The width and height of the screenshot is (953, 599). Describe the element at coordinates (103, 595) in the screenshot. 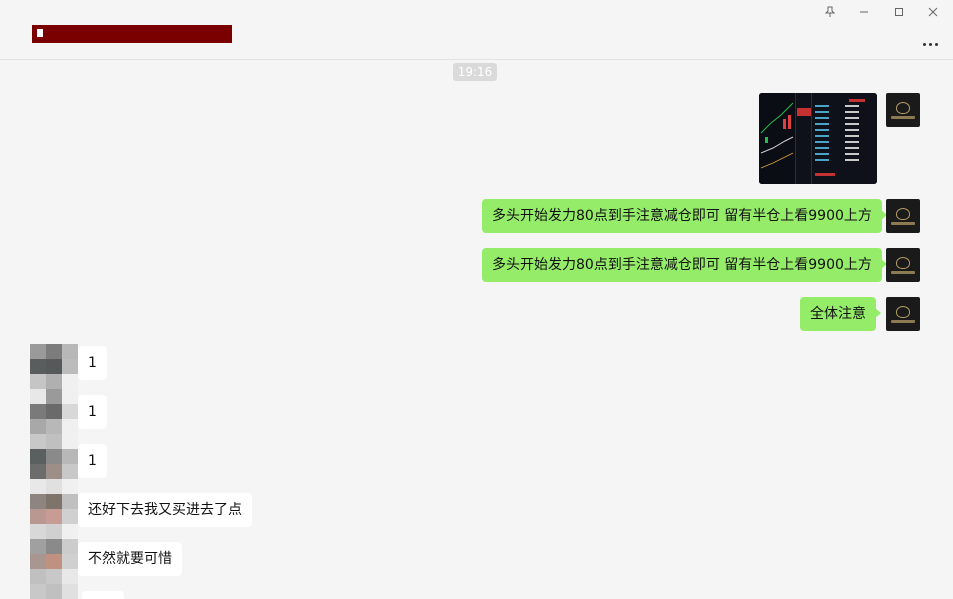

I see `received-message-bubble-partial` at that location.